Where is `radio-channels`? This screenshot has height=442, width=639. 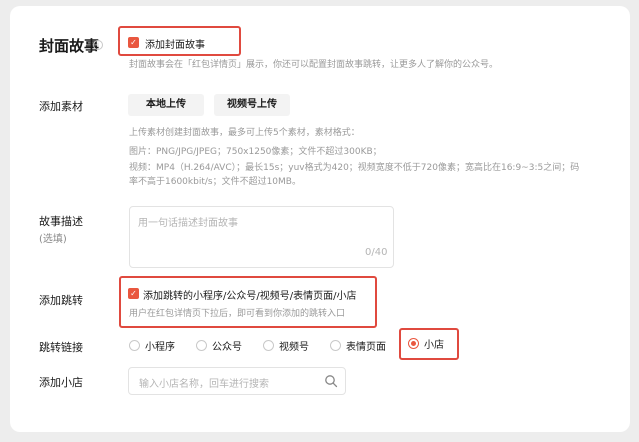
radio-channels is located at coordinates (268, 345).